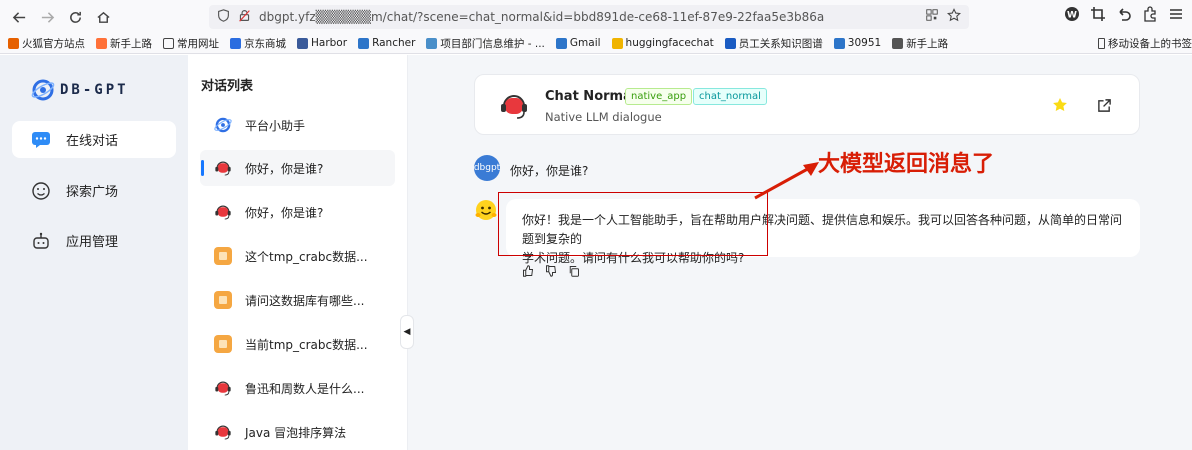  Describe the element at coordinates (79, 90) in the screenshot. I see `app-logo: DB-GPT` at that location.